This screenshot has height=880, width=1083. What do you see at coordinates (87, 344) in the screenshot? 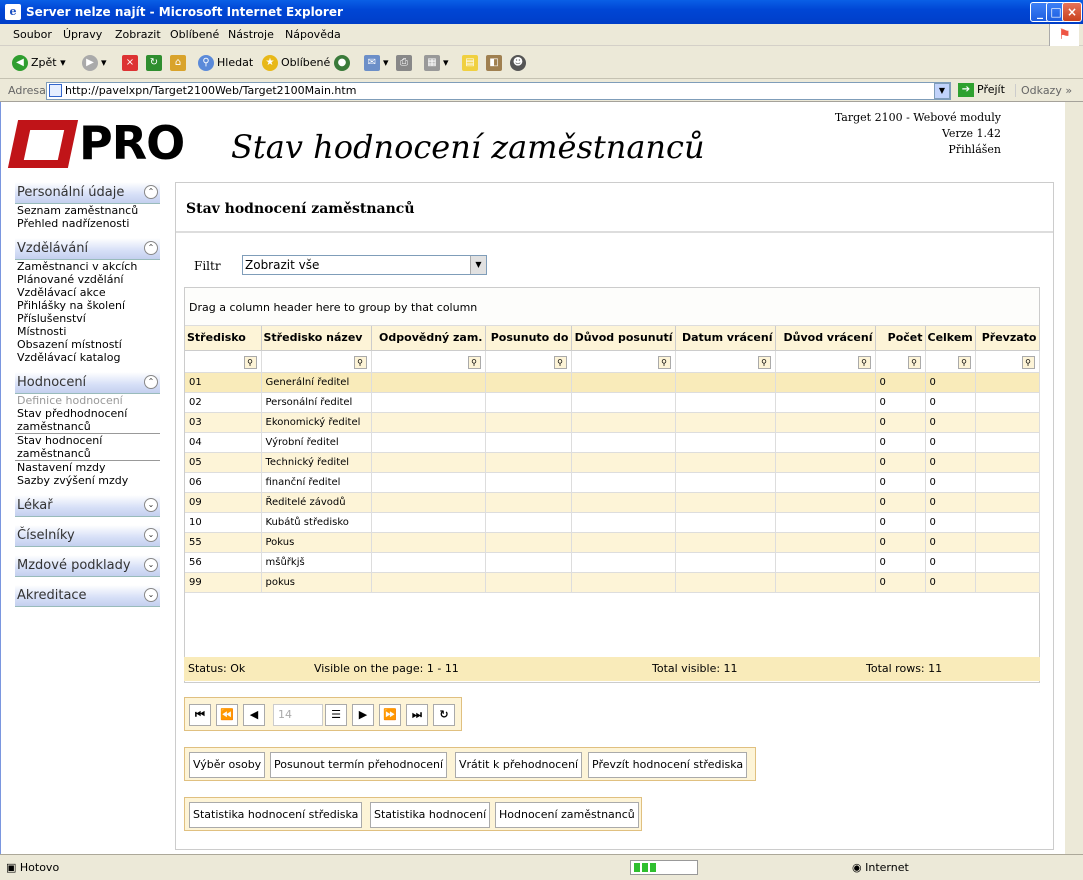
I see `sidebar-item-room-occupancy: Obsazení místností` at bounding box center [87, 344].